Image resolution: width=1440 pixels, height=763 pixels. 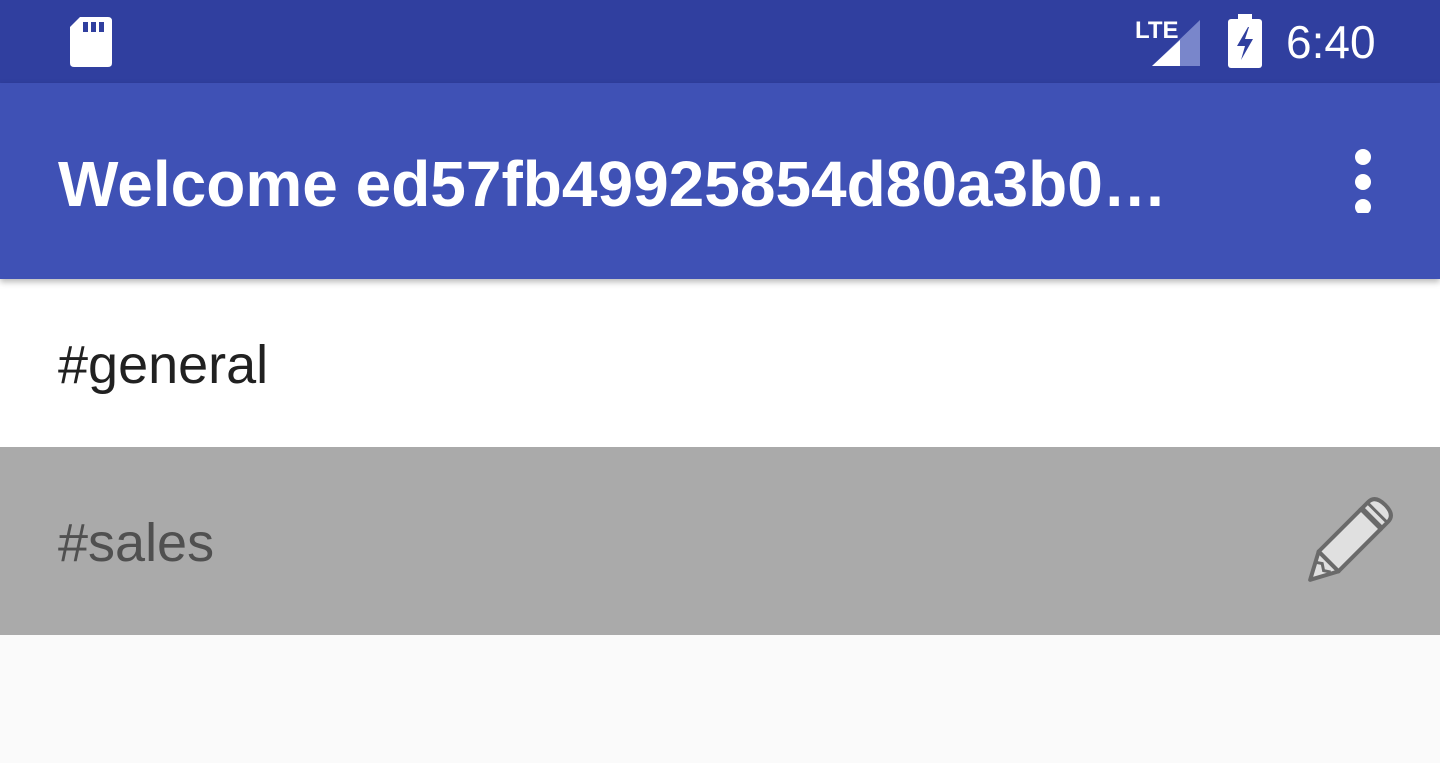 I want to click on status-time: 6:40, so click(x=1331, y=42).